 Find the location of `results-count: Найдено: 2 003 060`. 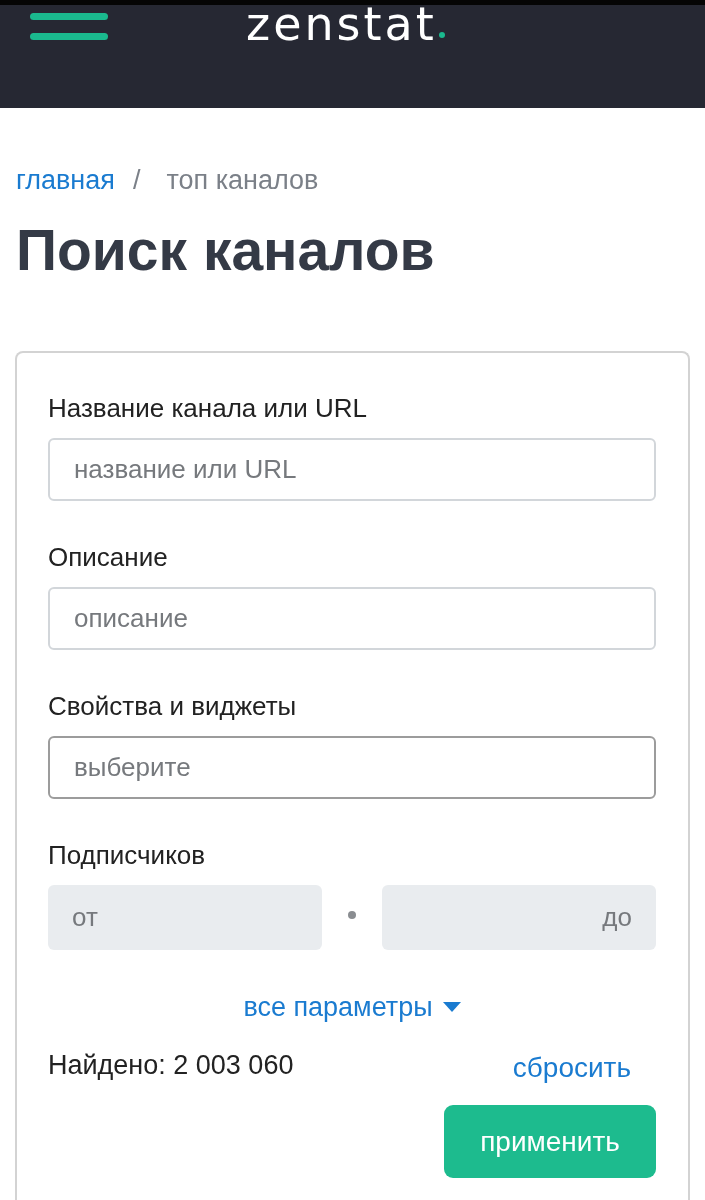

results-count: Найдено: 2 003 060 is located at coordinates (171, 1065).